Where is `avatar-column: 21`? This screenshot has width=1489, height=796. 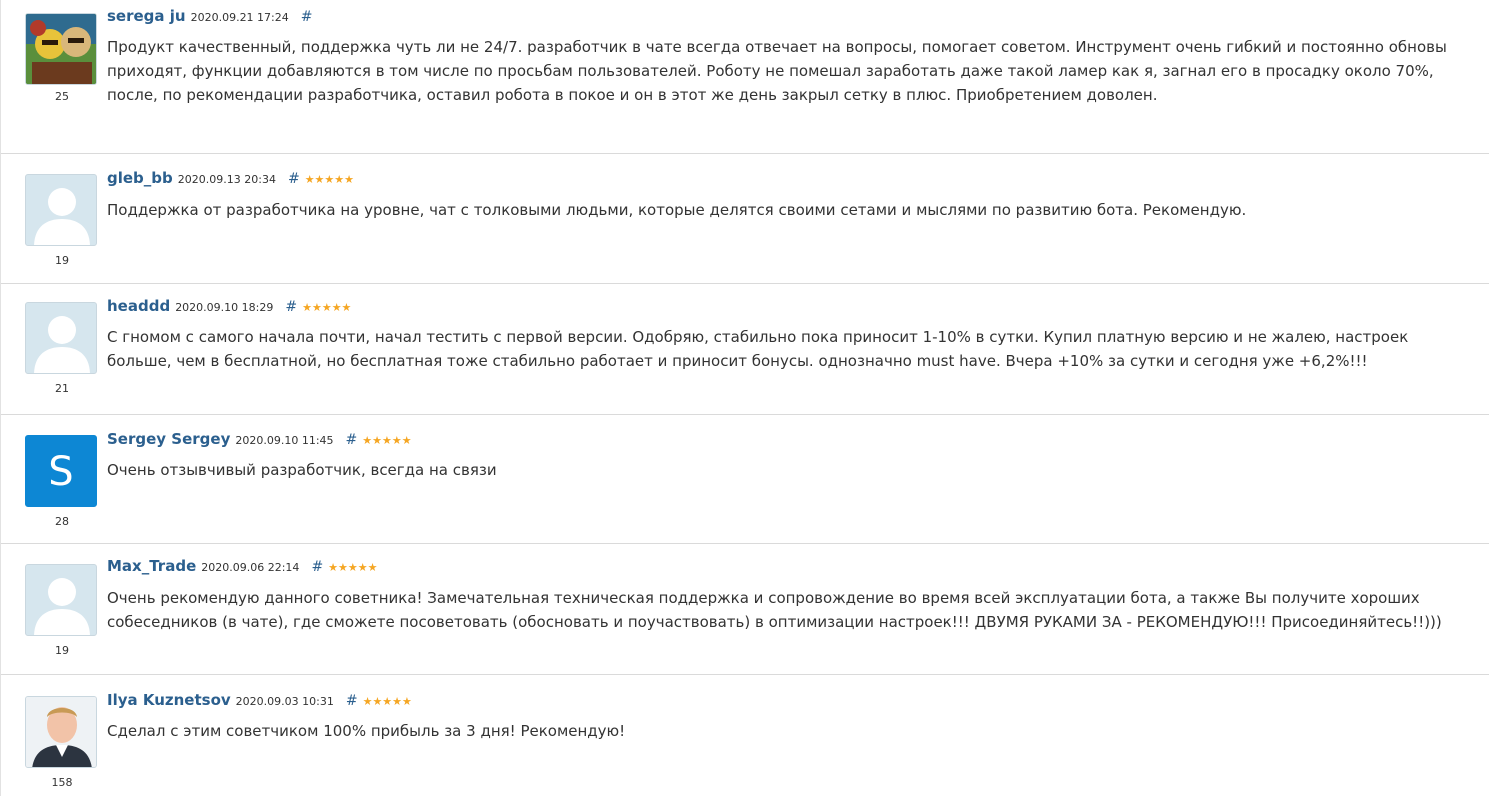
avatar-column: 21 is located at coordinates (62, 348).